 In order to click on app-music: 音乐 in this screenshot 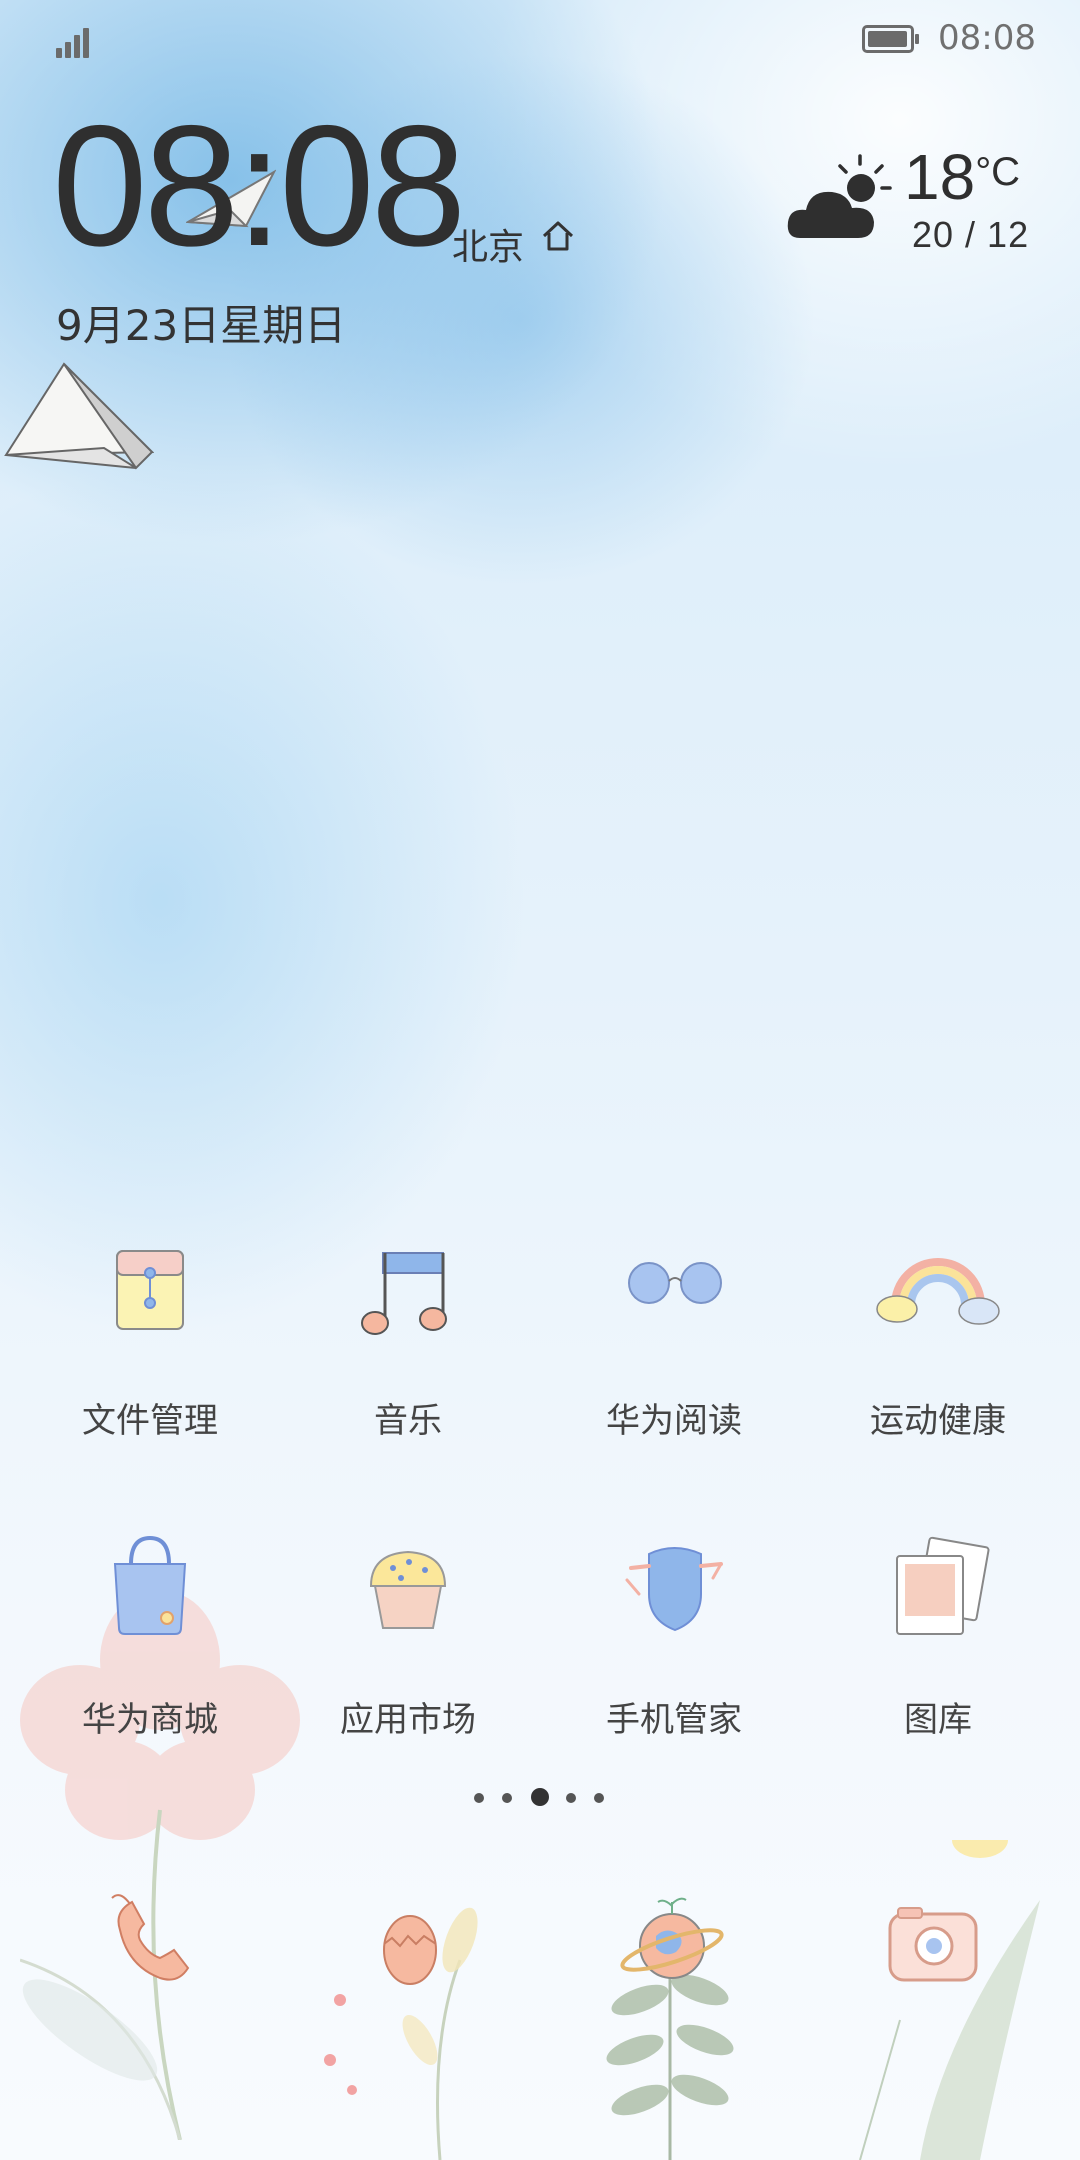, I will do `click(408, 1333)`.